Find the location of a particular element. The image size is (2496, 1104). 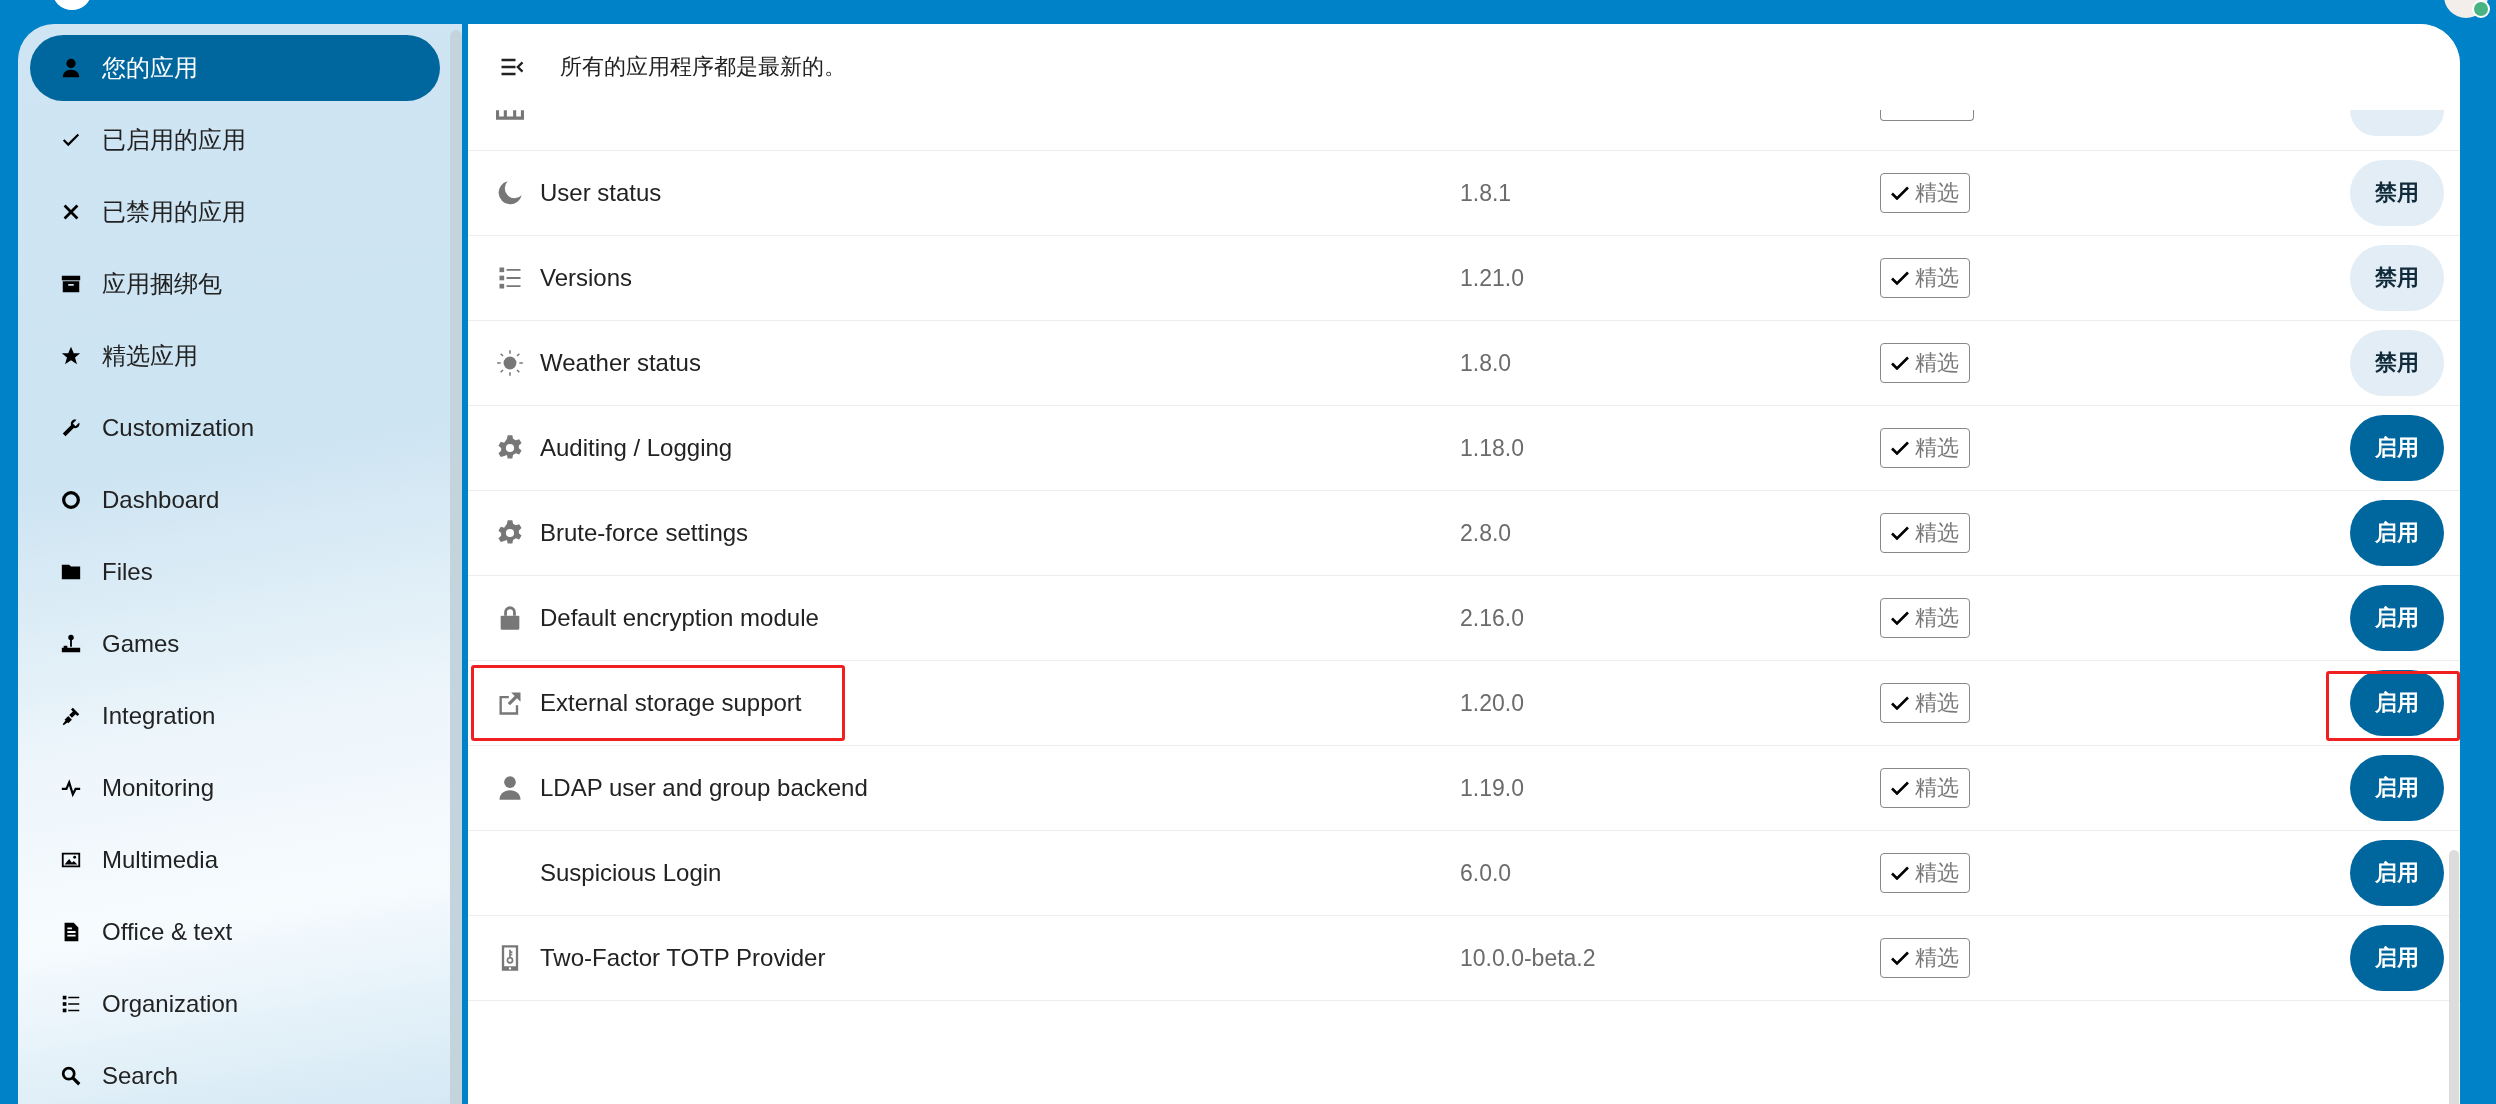

app-version: 1.8.1 is located at coordinates (1486, 193).